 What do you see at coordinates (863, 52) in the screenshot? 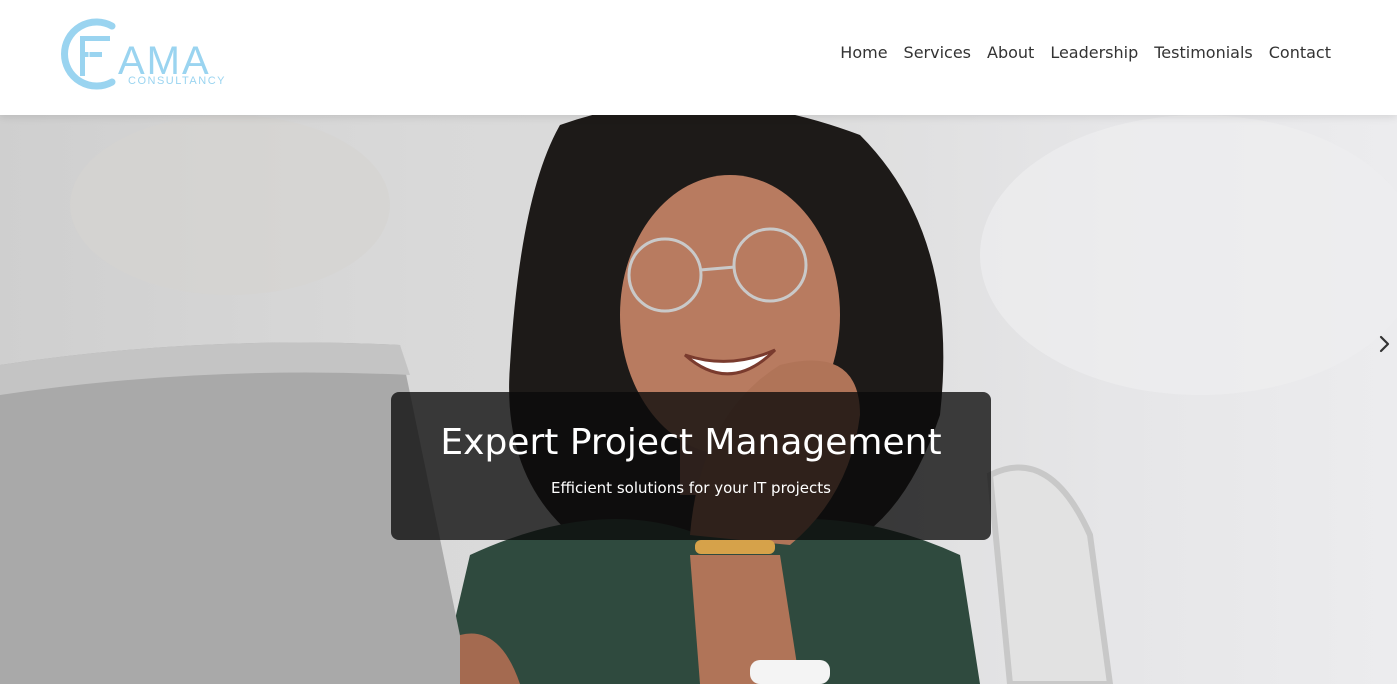
I see `nav-home: Home` at bounding box center [863, 52].